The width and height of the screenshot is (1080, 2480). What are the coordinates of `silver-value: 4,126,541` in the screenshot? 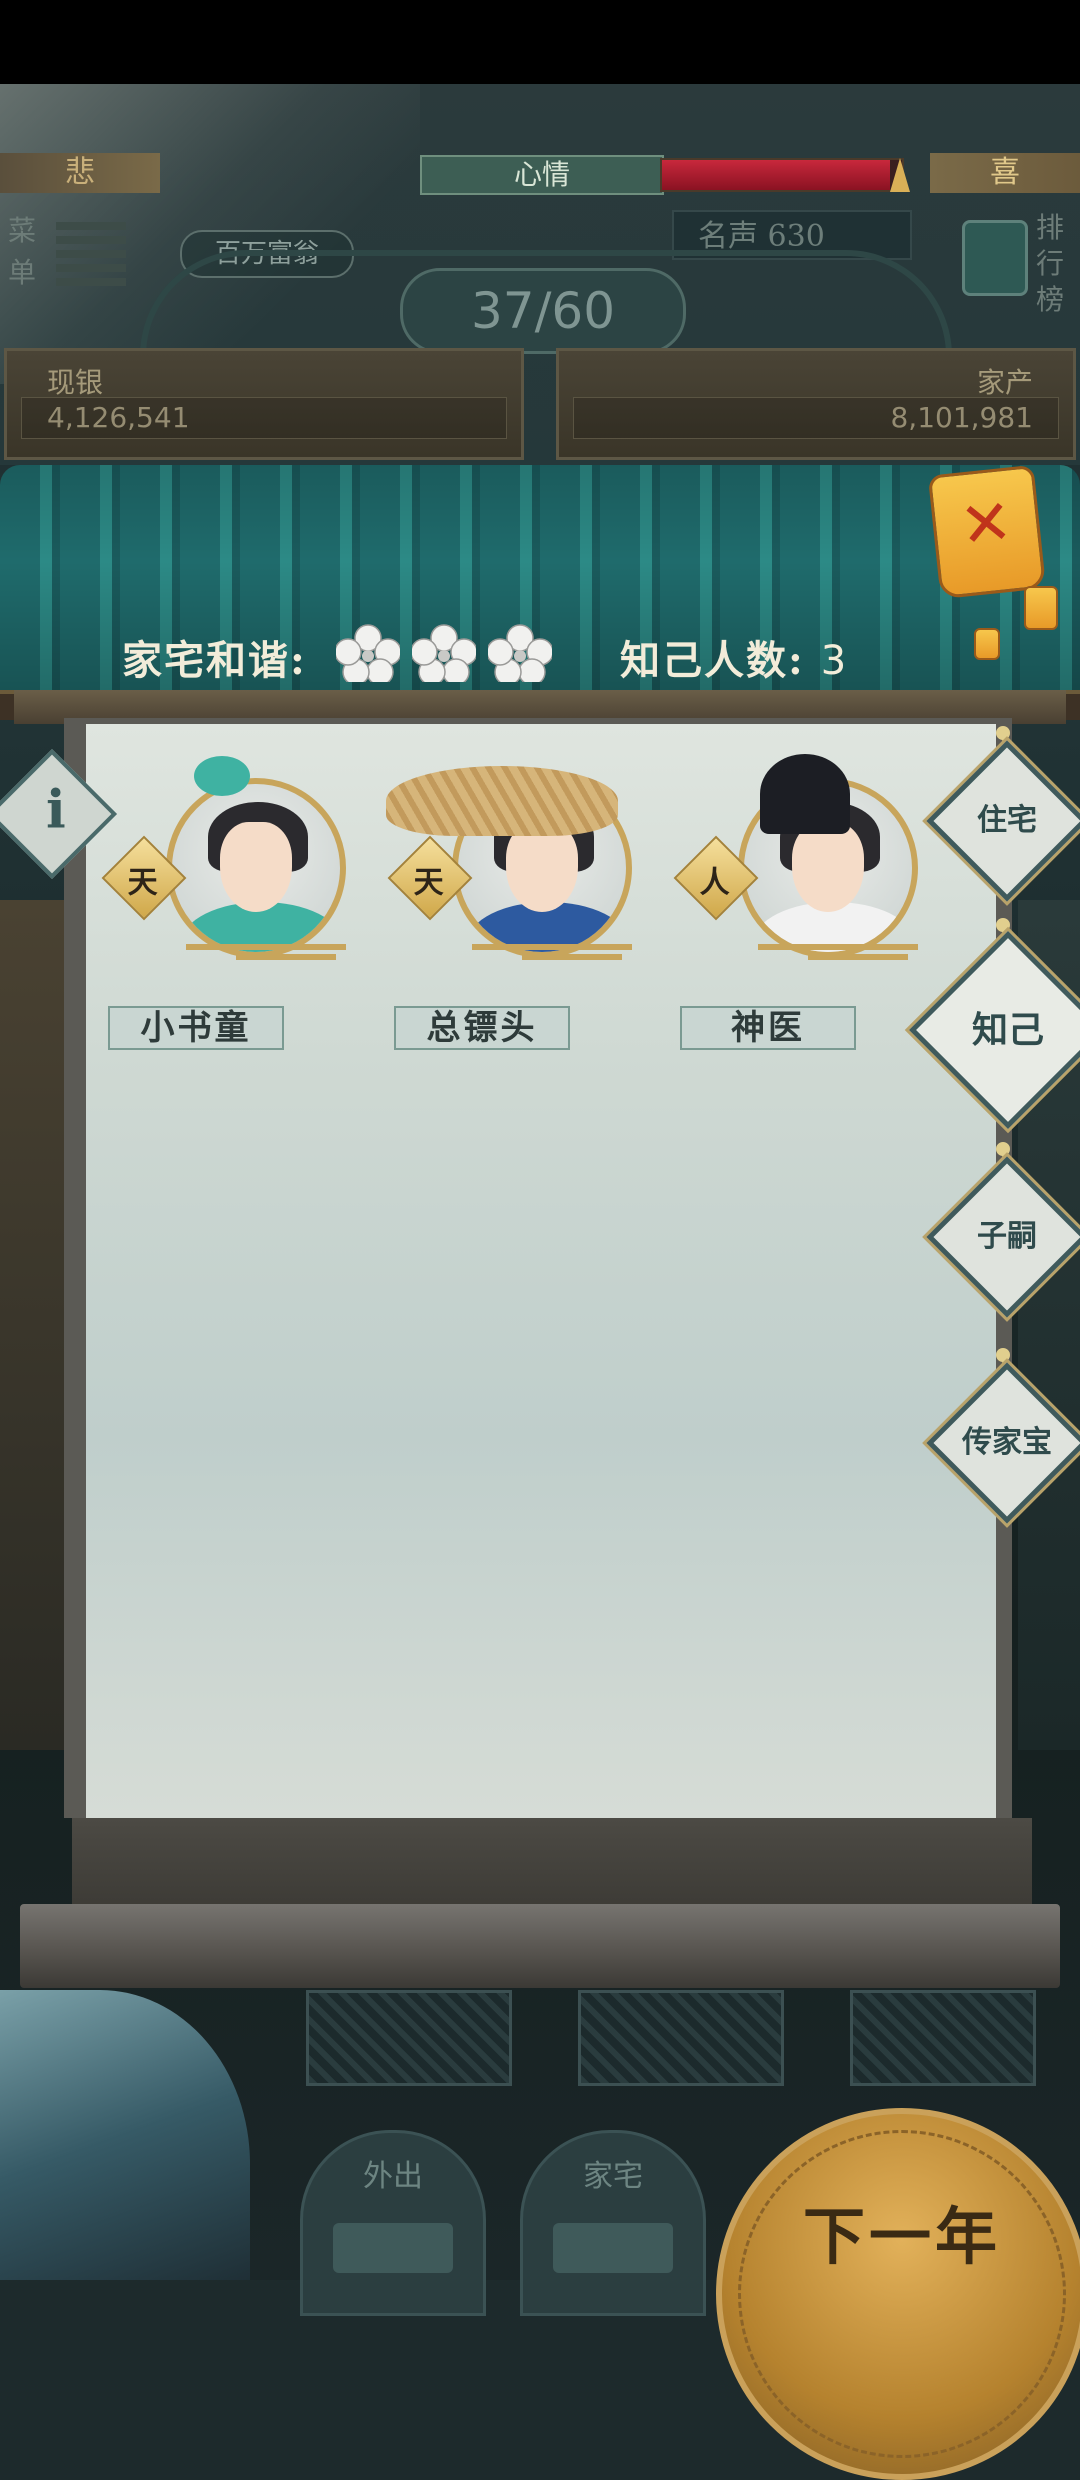 It's located at (118, 417).